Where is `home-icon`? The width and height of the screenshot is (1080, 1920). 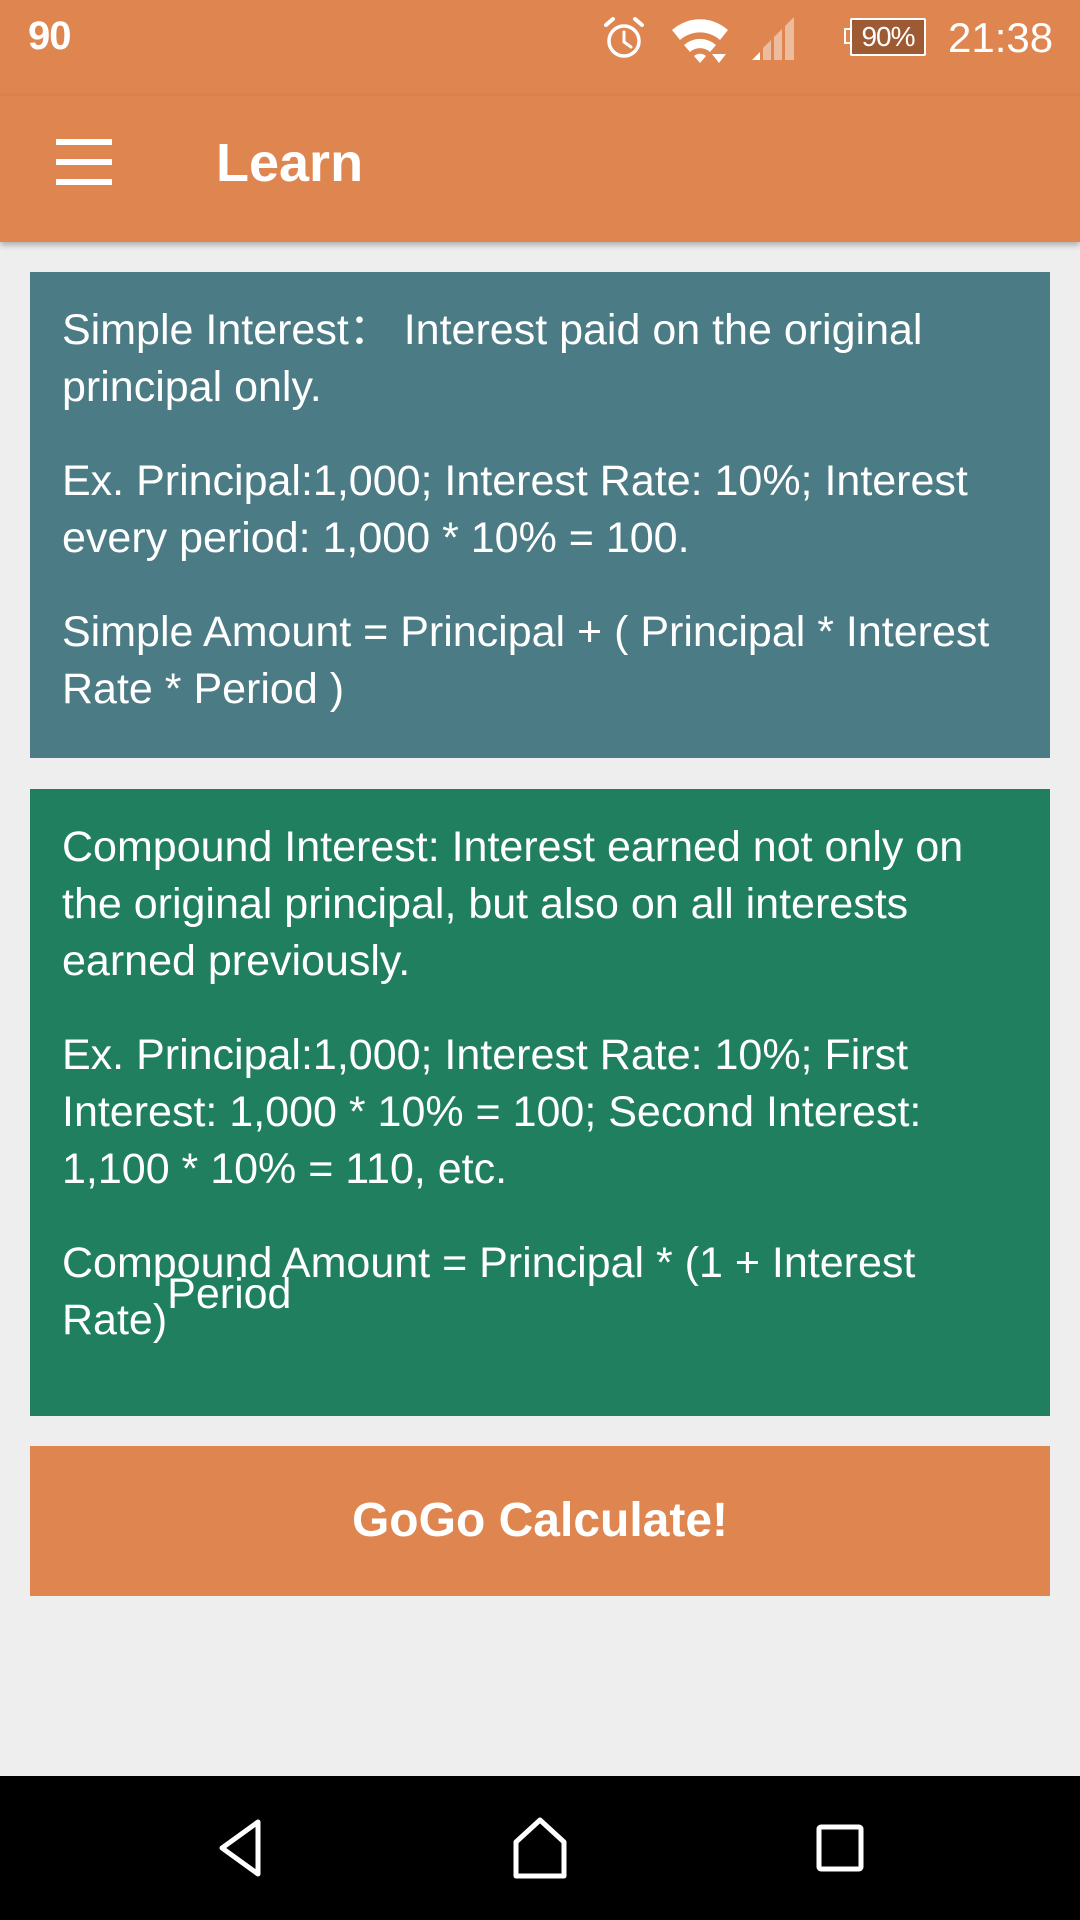 home-icon is located at coordinates (540, 1848).